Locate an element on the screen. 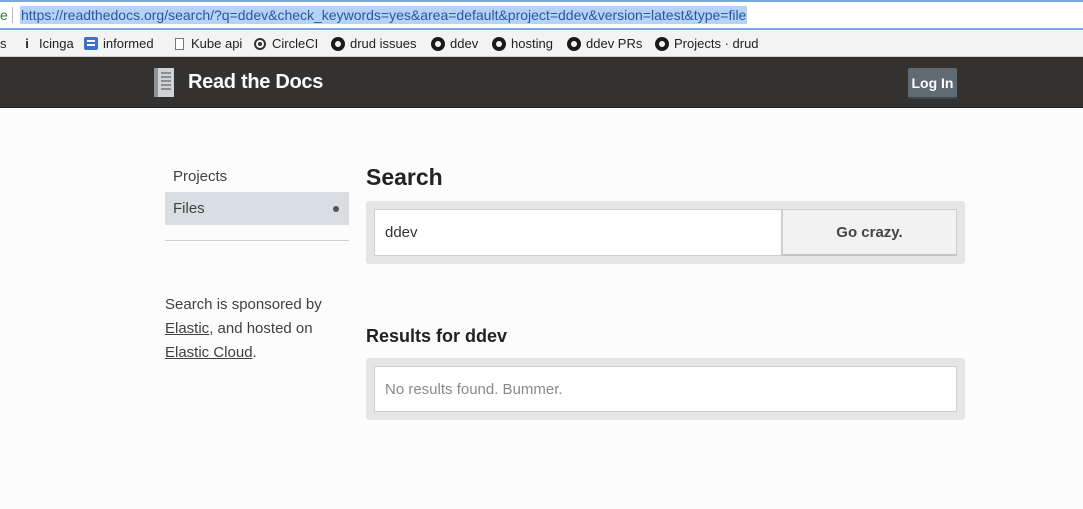 This screenshot has height=509, width=1083. elastic-link: Elastic is located at coordinates (187, 328).